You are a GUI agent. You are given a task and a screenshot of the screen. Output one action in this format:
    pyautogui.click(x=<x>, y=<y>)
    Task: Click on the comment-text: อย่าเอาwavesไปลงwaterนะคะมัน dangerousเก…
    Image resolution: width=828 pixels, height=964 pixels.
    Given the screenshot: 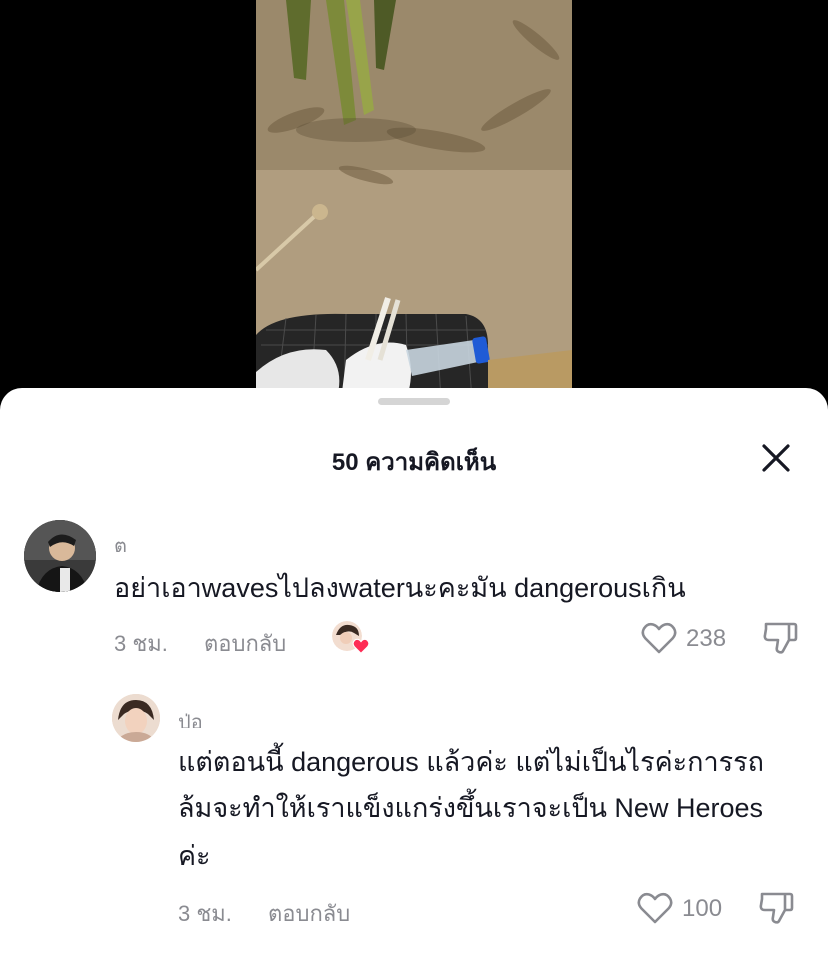 What is the action you would take?
    pyautogui.click(x=400, y=588)
    